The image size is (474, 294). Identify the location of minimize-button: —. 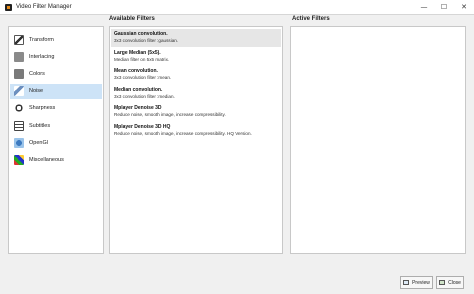
(424, 7).